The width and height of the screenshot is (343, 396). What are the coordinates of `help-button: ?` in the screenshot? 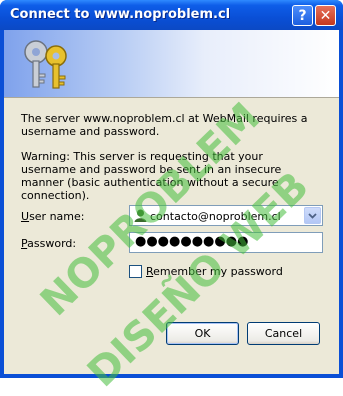 It's located at (302, 15).